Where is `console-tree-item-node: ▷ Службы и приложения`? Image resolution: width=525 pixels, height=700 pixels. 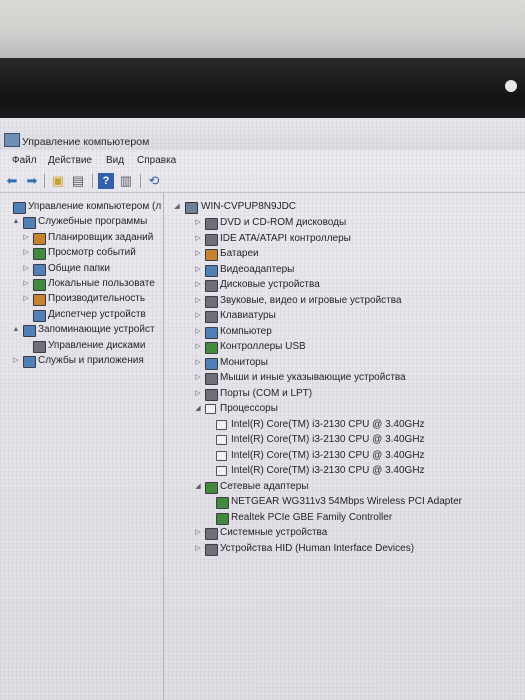 console-tree-item-node: ▷ Службы и приложения is located at coordinates (87, 361).